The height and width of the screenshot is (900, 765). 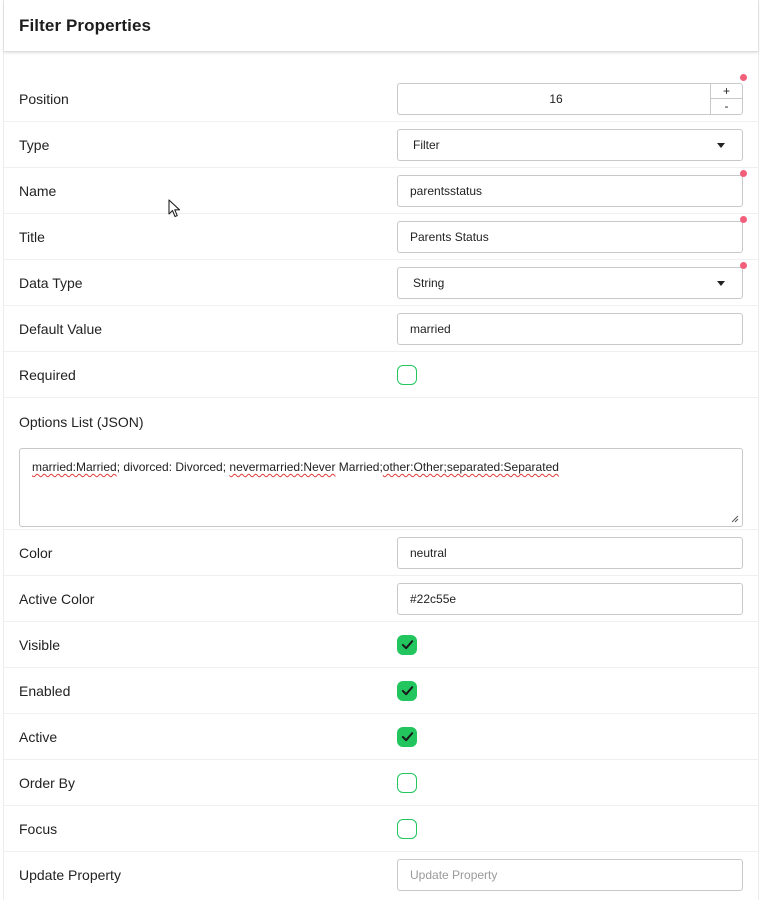 What do you see at coordinates (70, 875) in the screenshot?
I see `update-property-label: Update Property` at bounding box center [70, 875].